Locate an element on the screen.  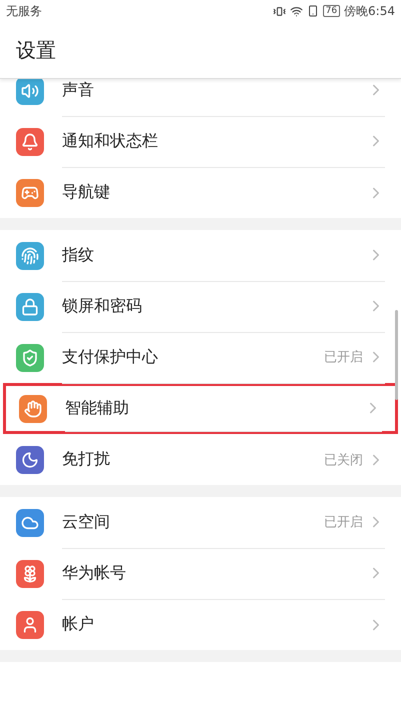
page-title: 设置 is located at coordinates (36, 50).